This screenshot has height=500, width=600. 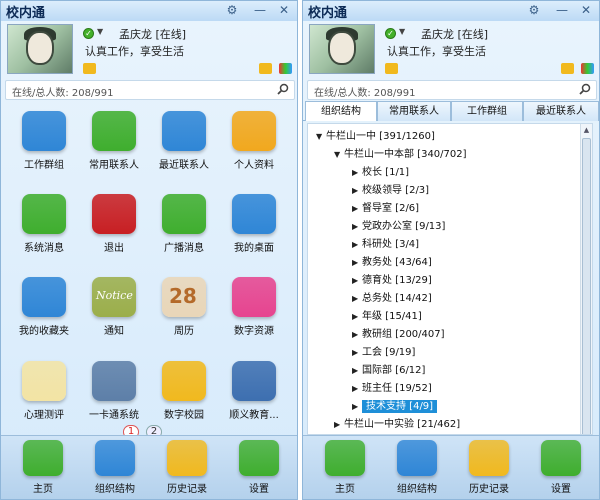 I want to click on tree-node: ▶ 技术支持 [4/9], so click(x=395, y=406).